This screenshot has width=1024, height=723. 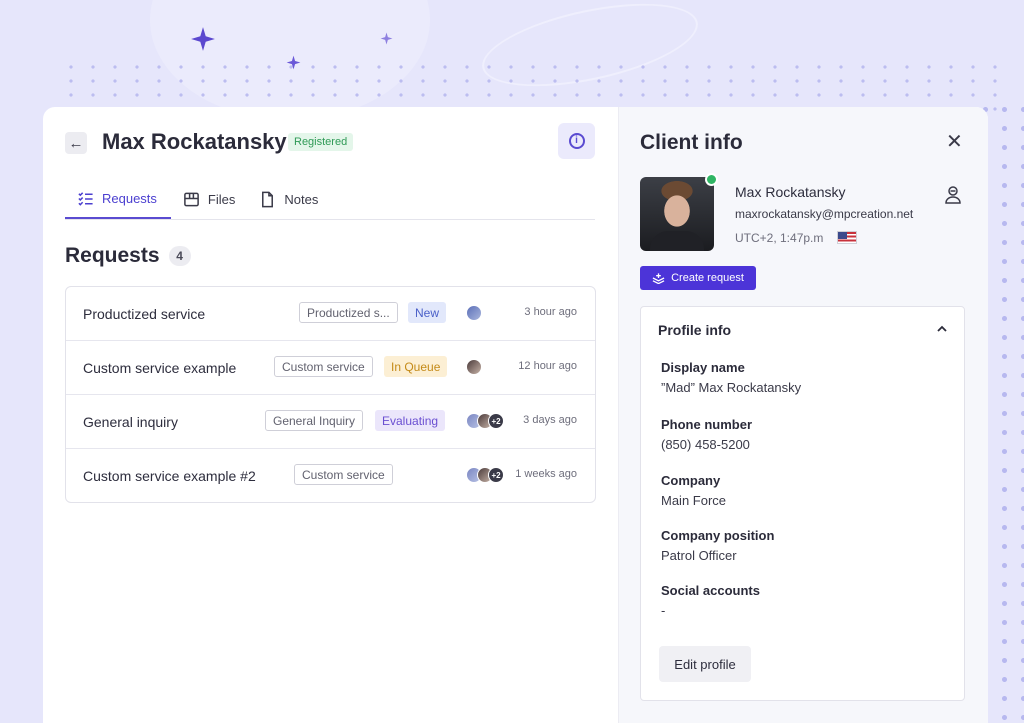 I want to click on online-status-indicator, so click(x=711, y=179).